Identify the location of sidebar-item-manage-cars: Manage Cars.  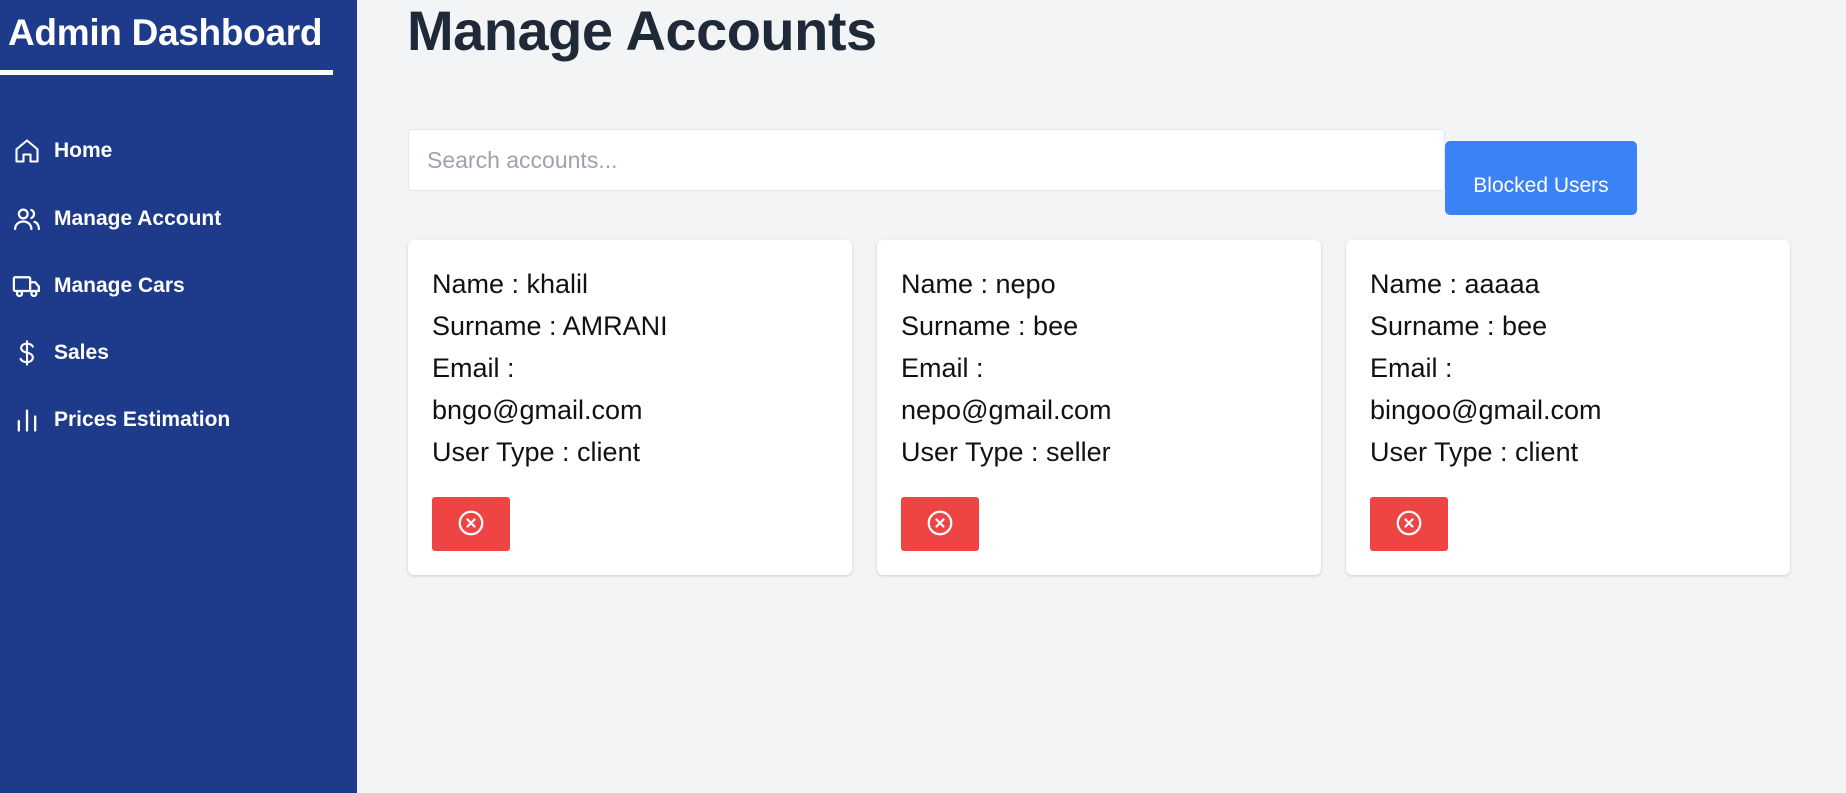
(178, 286).